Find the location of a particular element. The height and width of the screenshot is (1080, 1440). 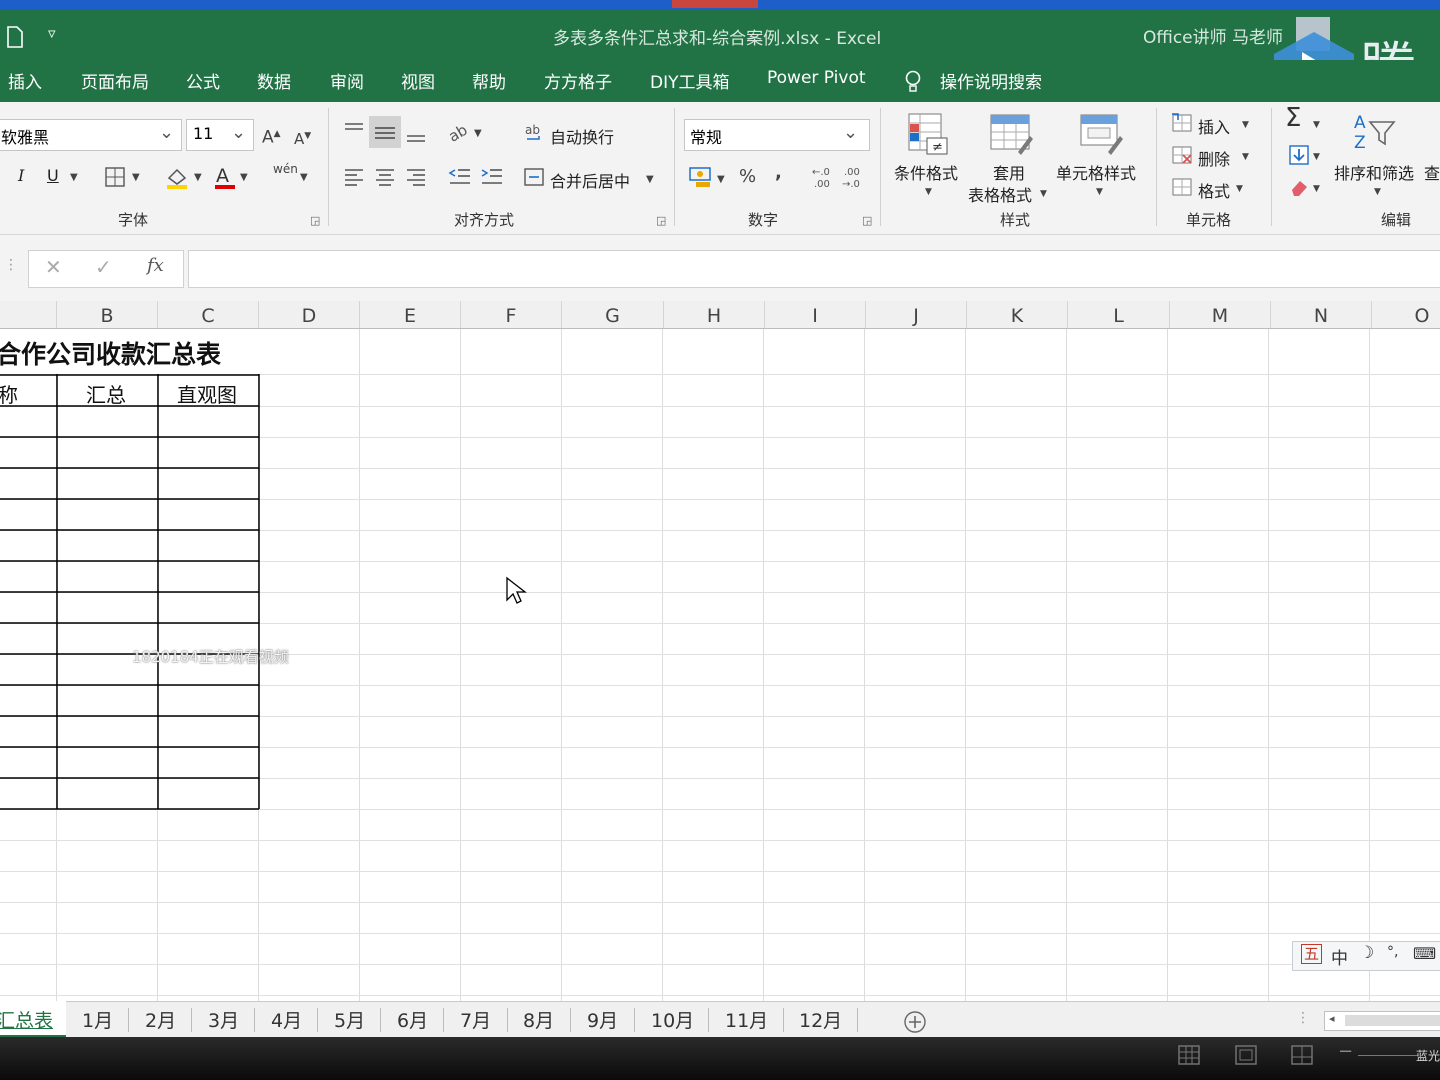

decrease-font-icon: A▼ is located at coordinates (302, 137).